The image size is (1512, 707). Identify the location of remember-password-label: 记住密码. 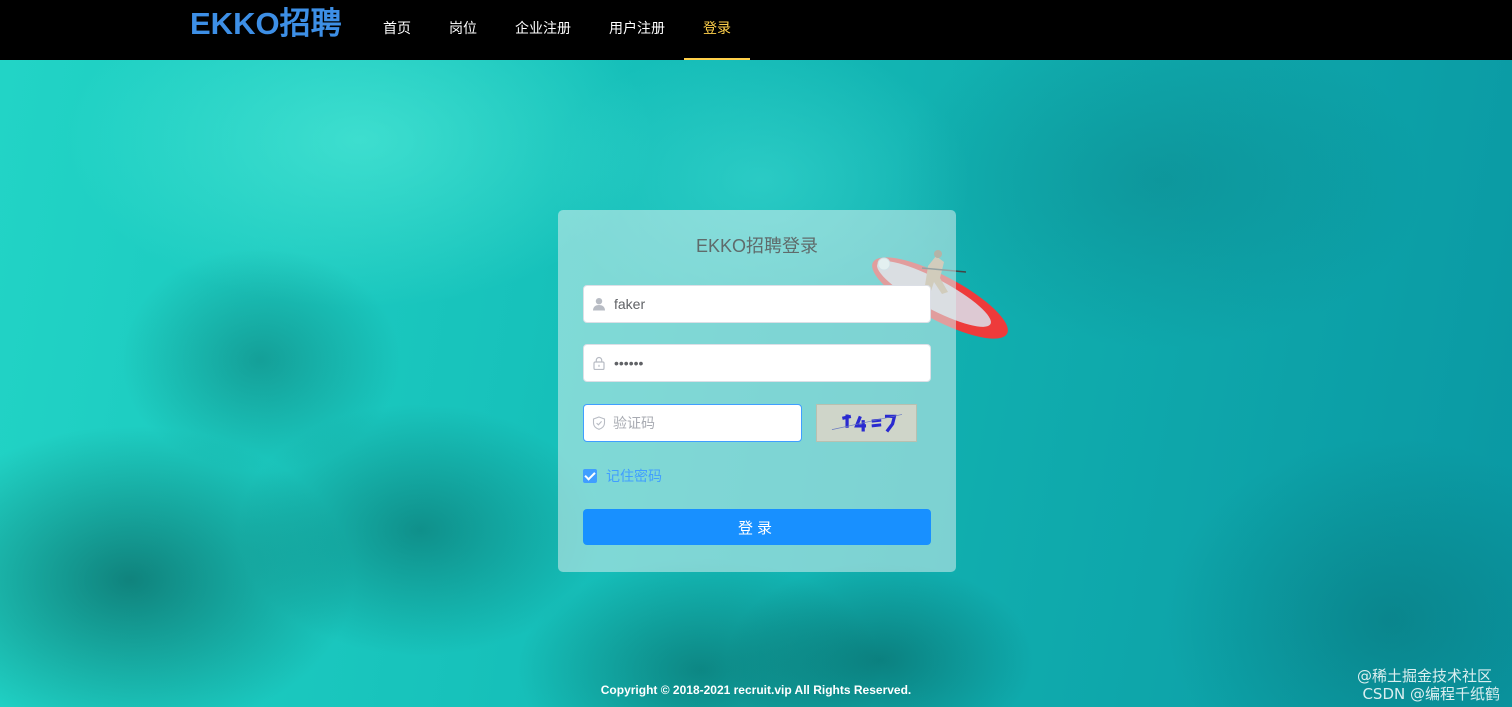
(634, 476).